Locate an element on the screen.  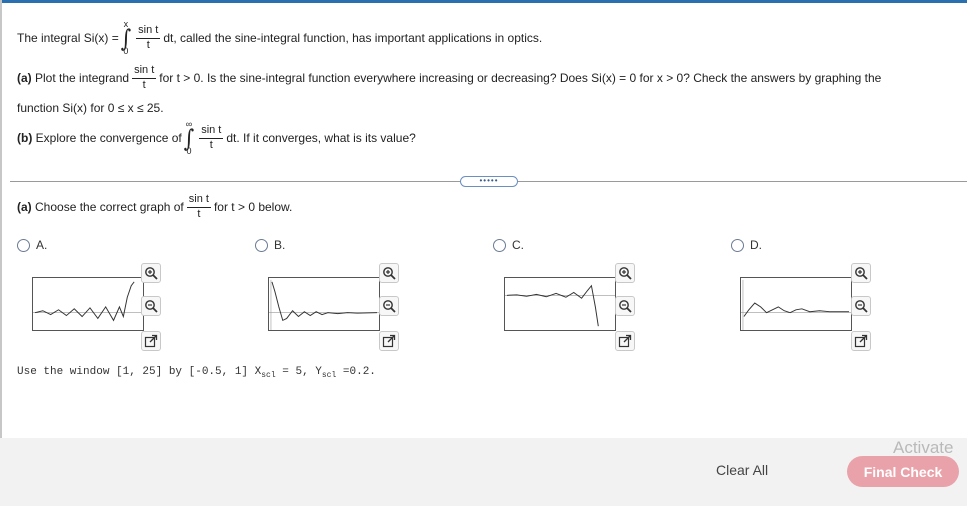
integral-symbol: x ∫ 0 is located at coordinates (126, 37).